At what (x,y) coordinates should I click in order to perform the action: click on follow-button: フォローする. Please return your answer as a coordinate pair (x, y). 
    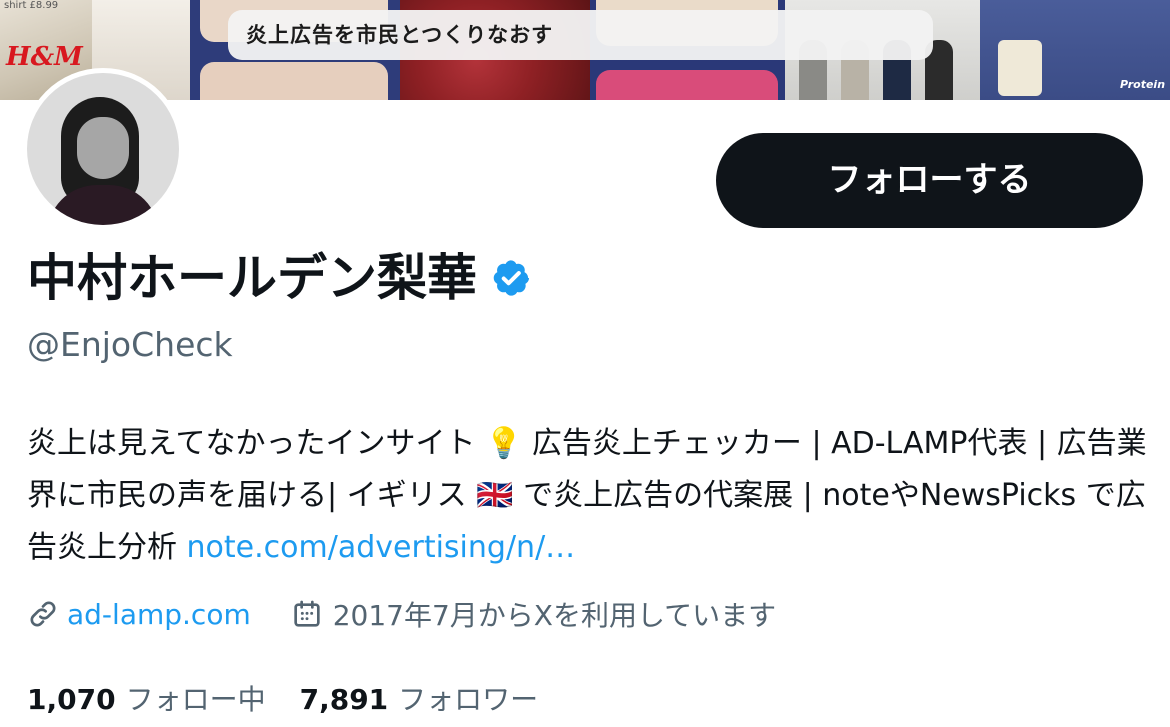
    Looking at the image, I should click on (929, 180).